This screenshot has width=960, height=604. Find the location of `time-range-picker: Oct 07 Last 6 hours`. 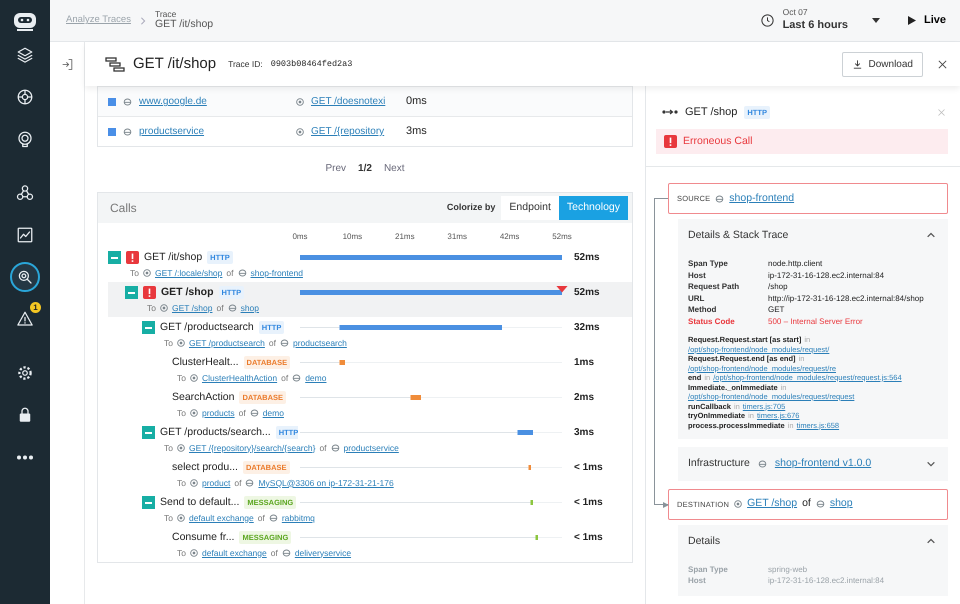

time-range-picker: Oct 07 Last 6 hours is located at coordinates (820, 20).